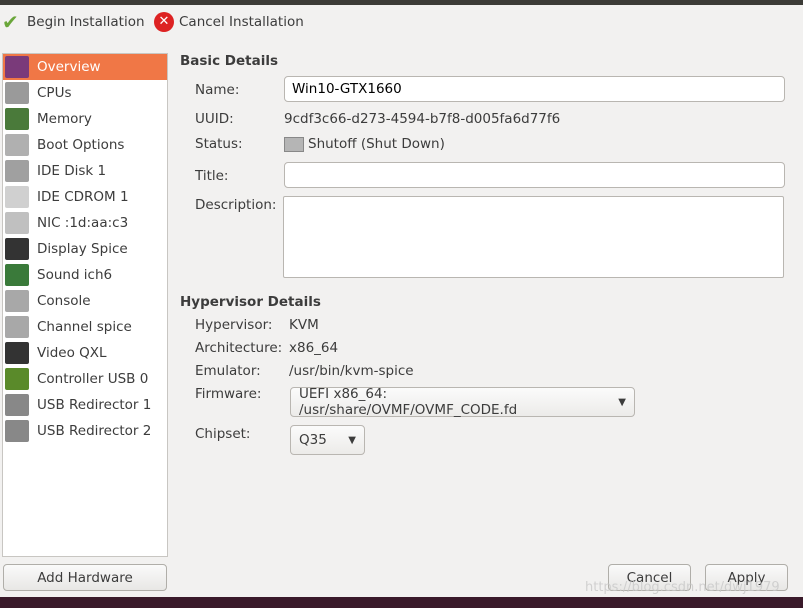 The height and width of the screenshot is (608, 803). I want to click on sidebar-item-memory: Memory, so click(85, 119).